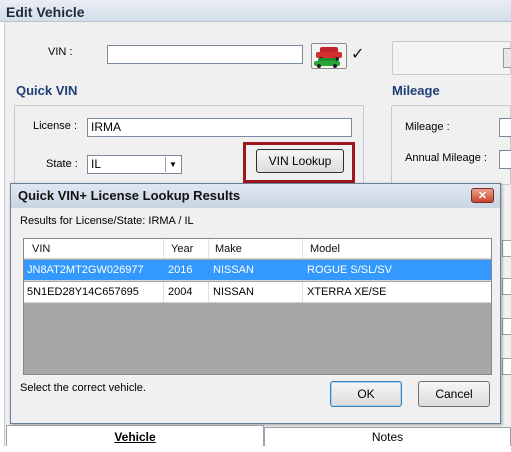 This screenshot has height=452, width=511. What do you see at coordinates (255, 196) in the screenshot?
I see `dialog-titlebar: Quick VIN+ License Lookup Results ✕` at bounding box center [255, 196].